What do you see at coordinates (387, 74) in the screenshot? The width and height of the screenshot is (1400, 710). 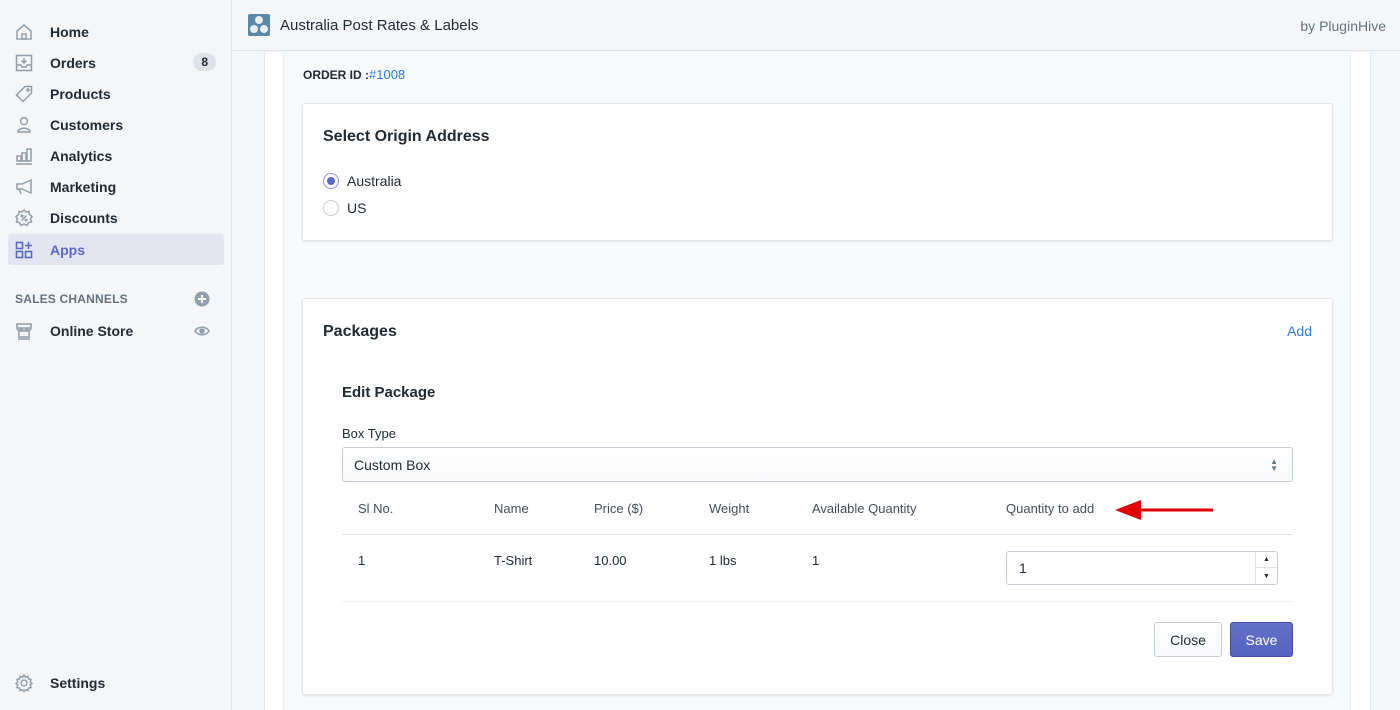 I see `order-id-link: #1008` at bounding box center [387, 74].